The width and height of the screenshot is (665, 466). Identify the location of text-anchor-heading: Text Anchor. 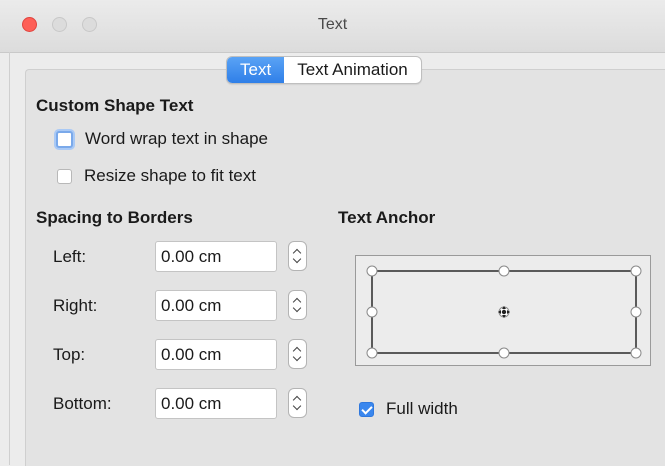
(387, 217).